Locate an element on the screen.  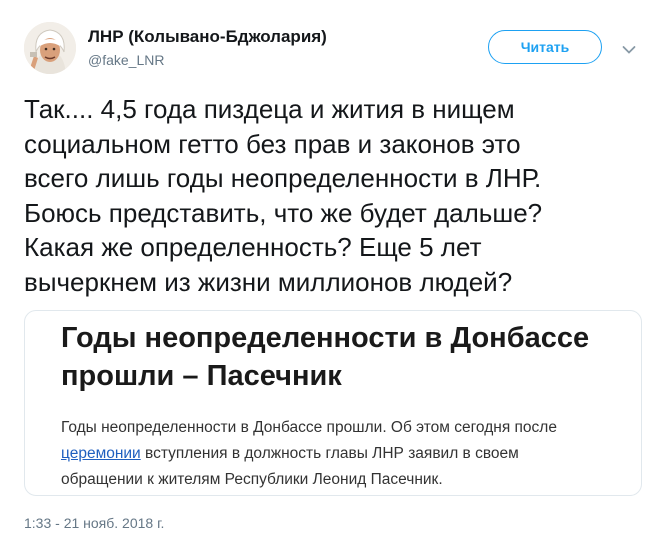
card-title-line: Годы неопределенности в Донбассе is located at coordinates (325, 338).